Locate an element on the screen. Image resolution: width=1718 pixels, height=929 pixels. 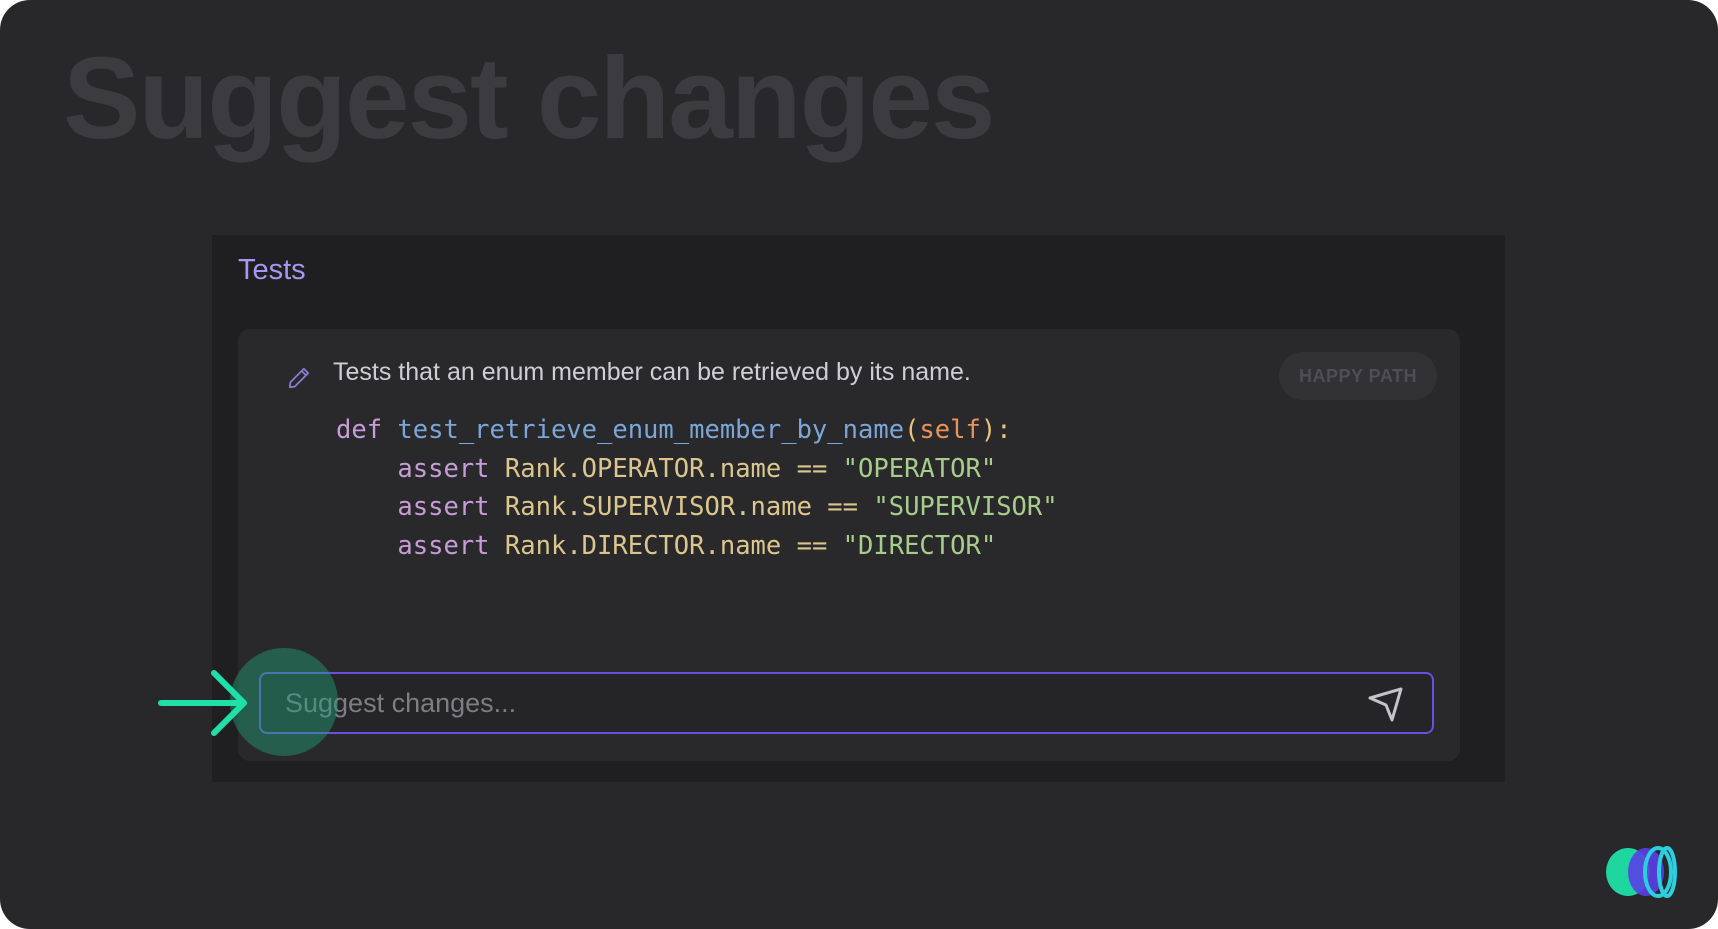
code-paren-open: ( is located at coordinates (912, 430).